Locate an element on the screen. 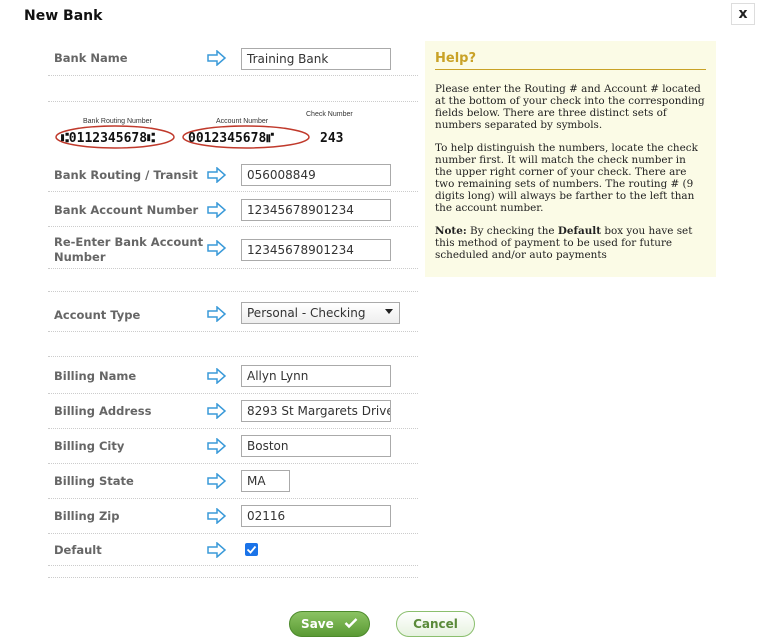  close-button: x is located at coordinates (743, 14).